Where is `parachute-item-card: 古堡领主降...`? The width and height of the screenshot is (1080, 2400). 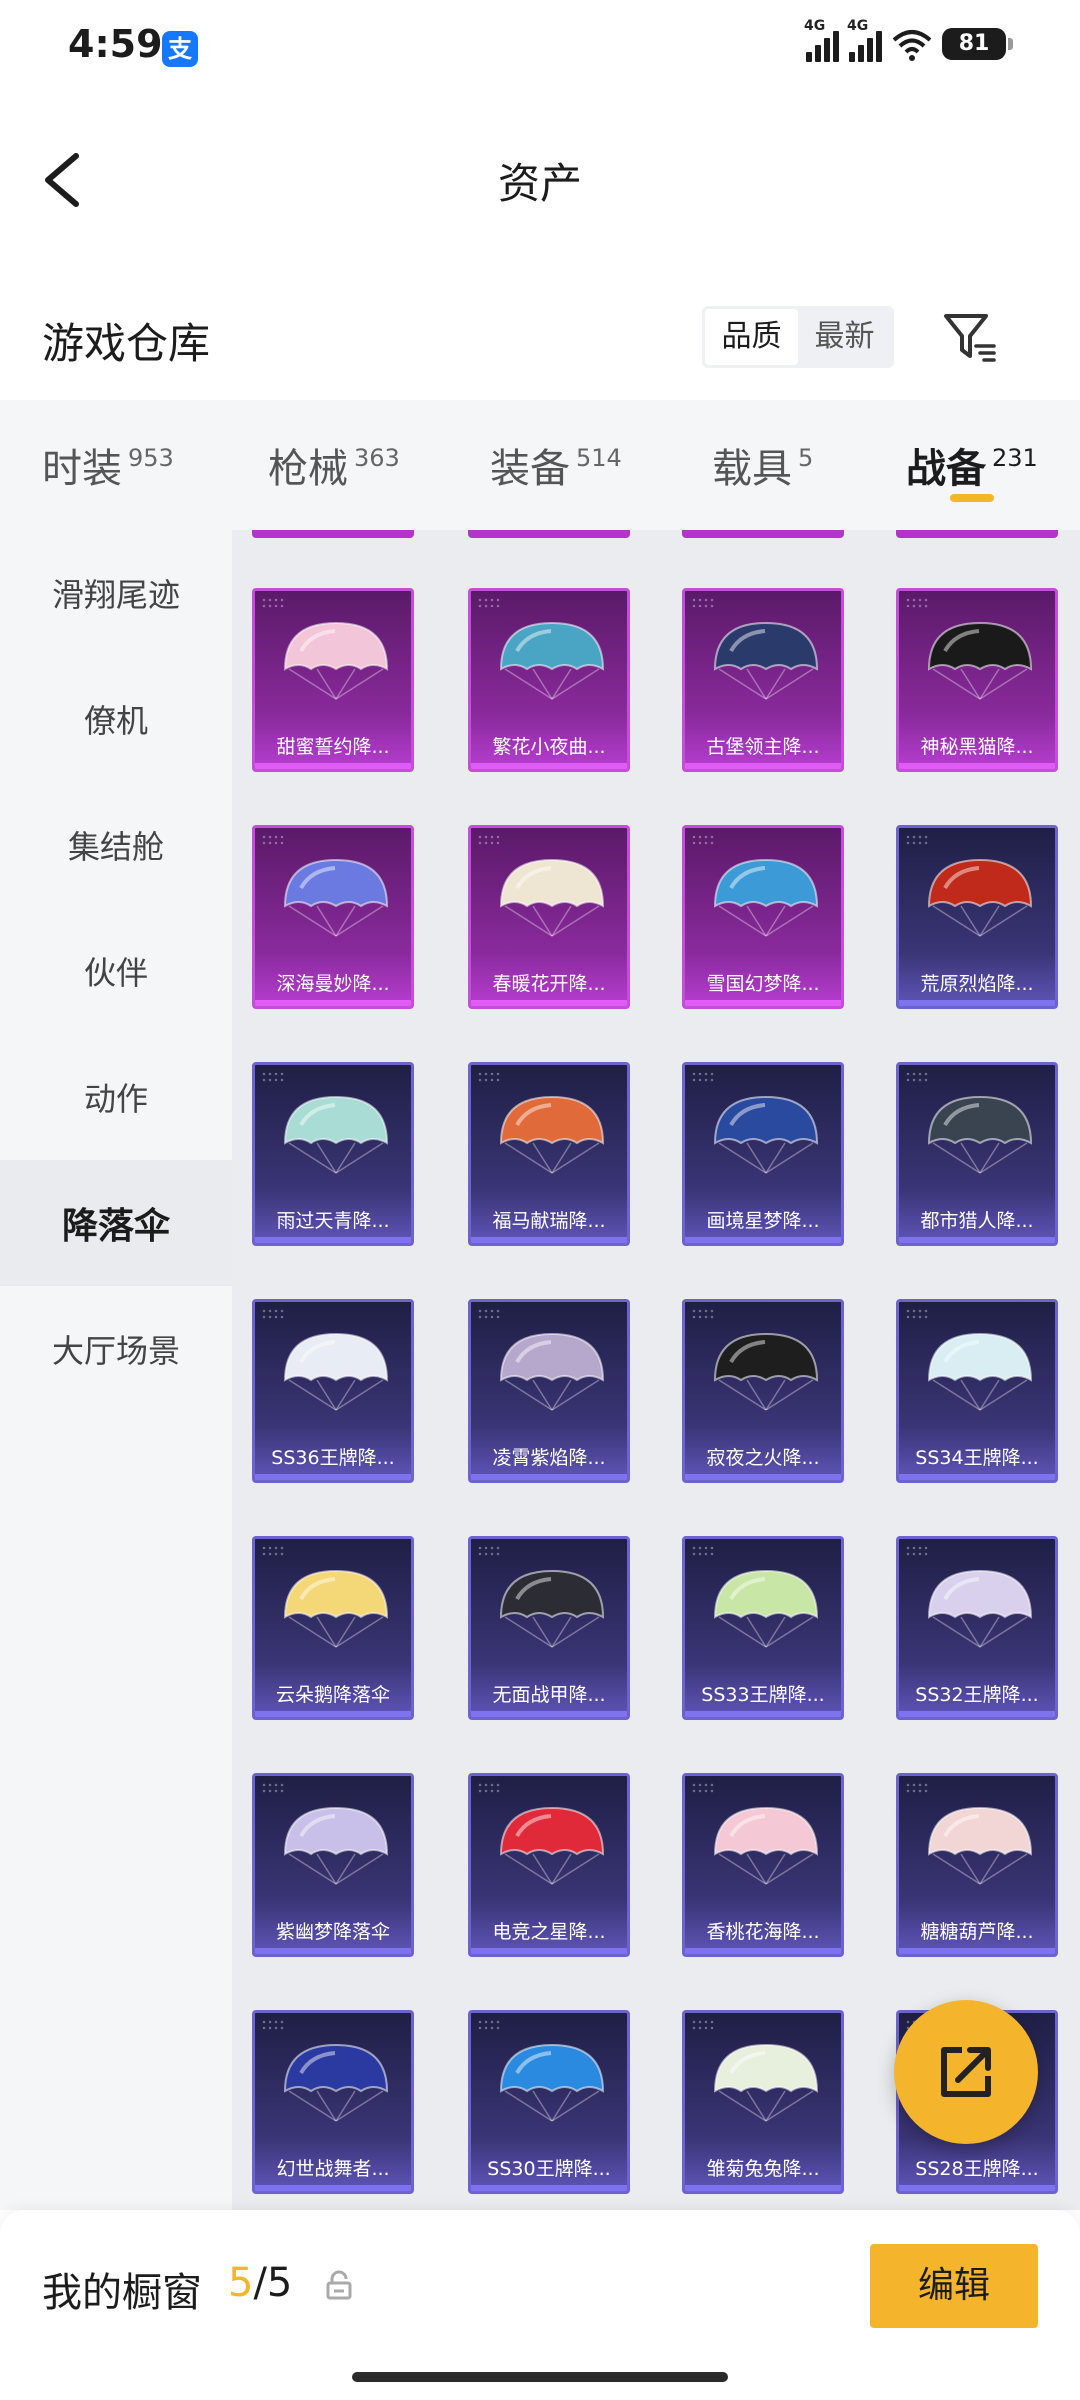
parachute-item-card: 古堡领主降... is located at coordinates (763, 680).